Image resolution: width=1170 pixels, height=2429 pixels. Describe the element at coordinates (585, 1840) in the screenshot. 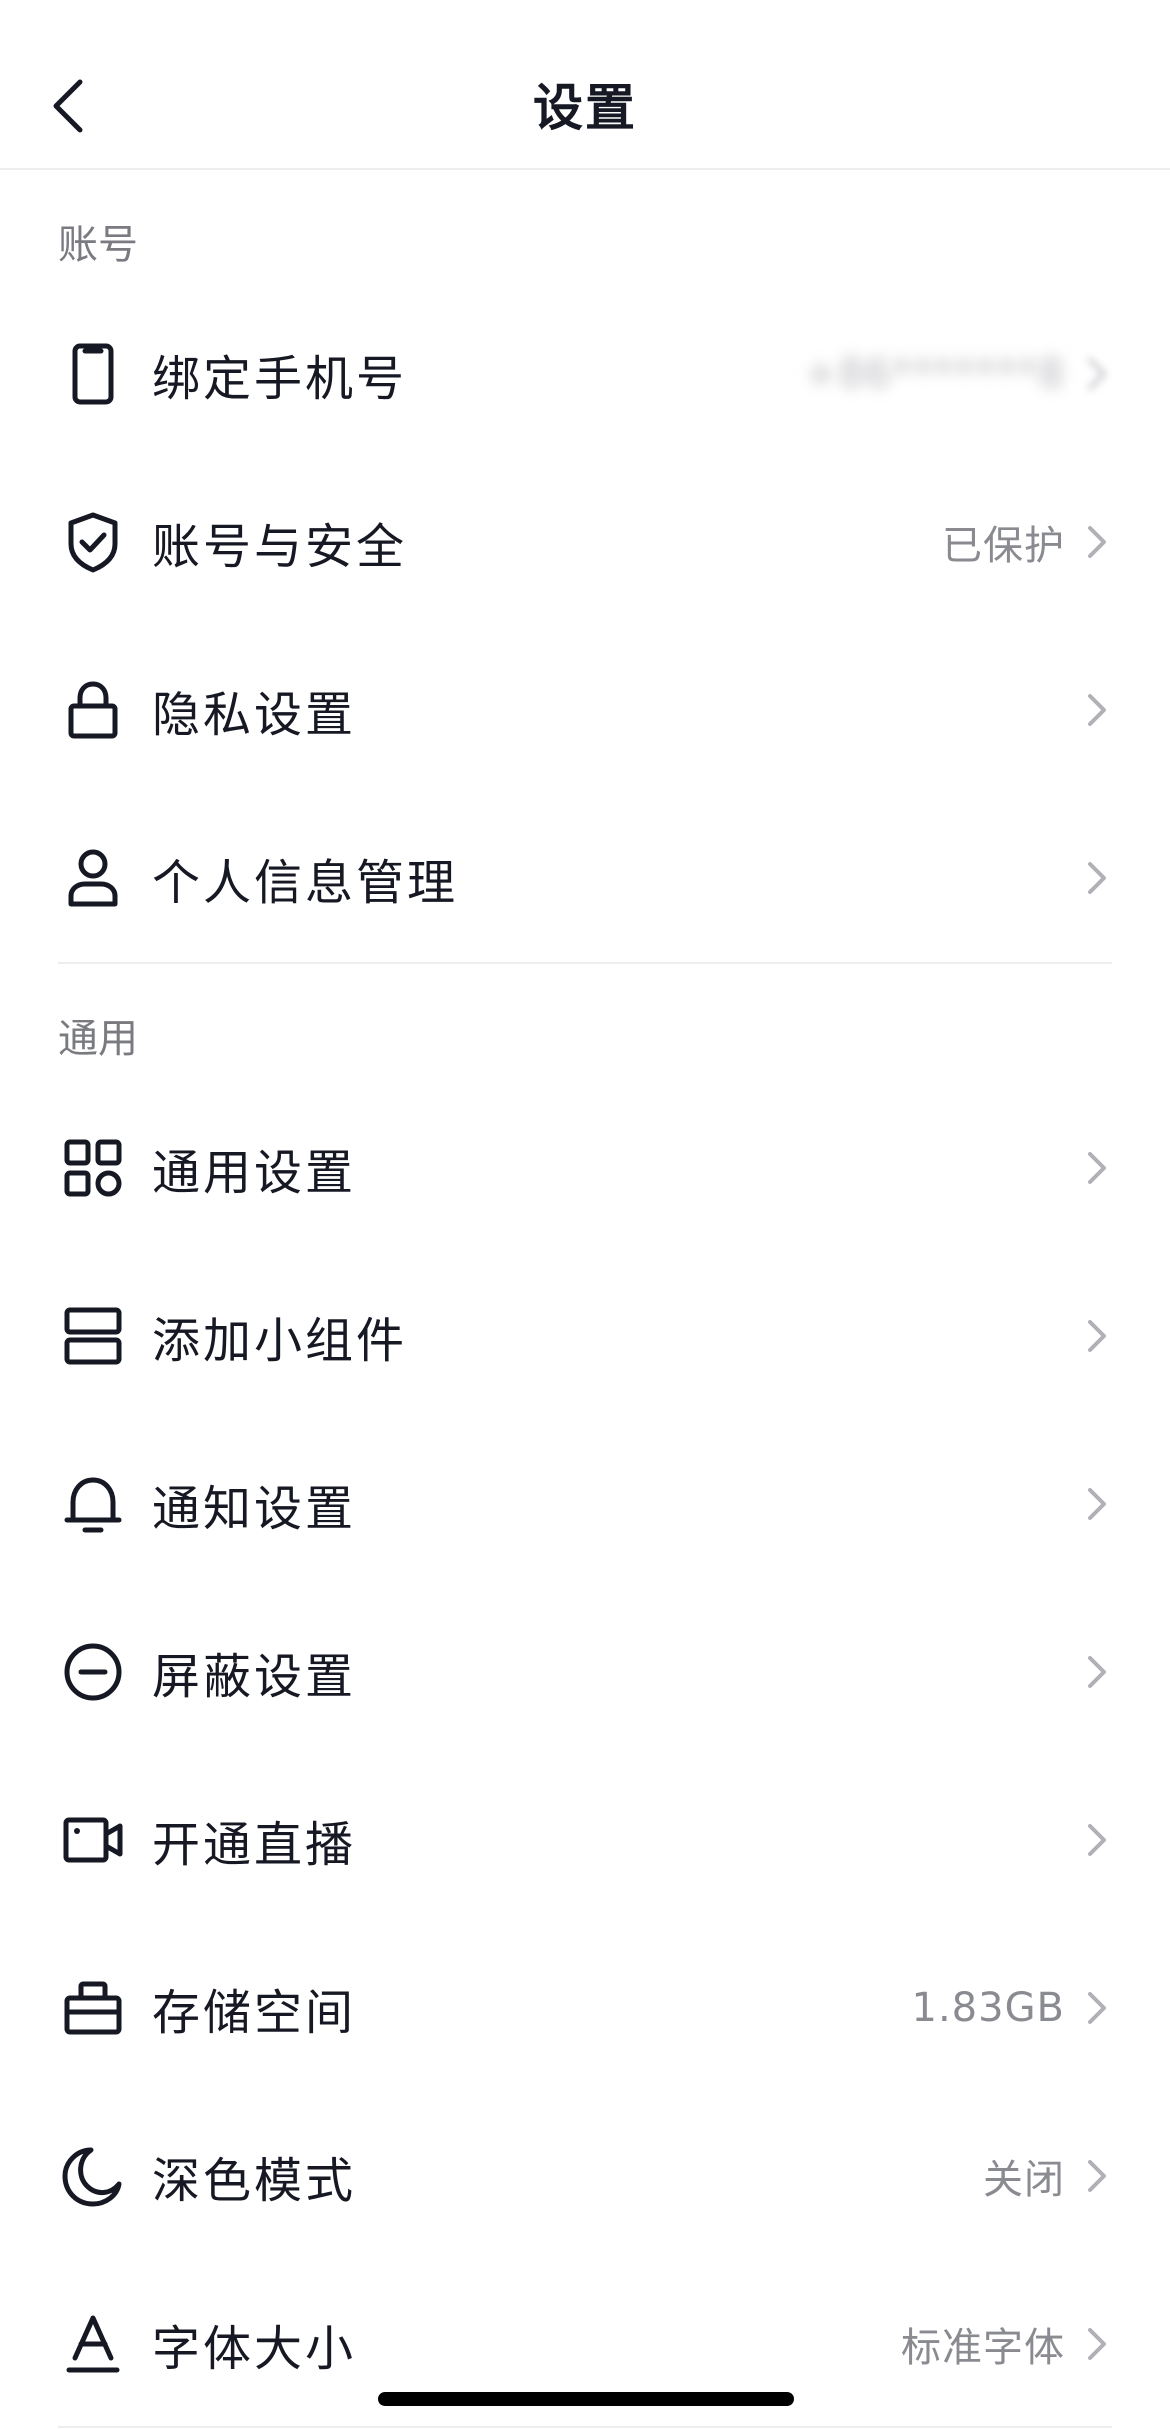

I see `settings-row-live: 开通直播` at that location.